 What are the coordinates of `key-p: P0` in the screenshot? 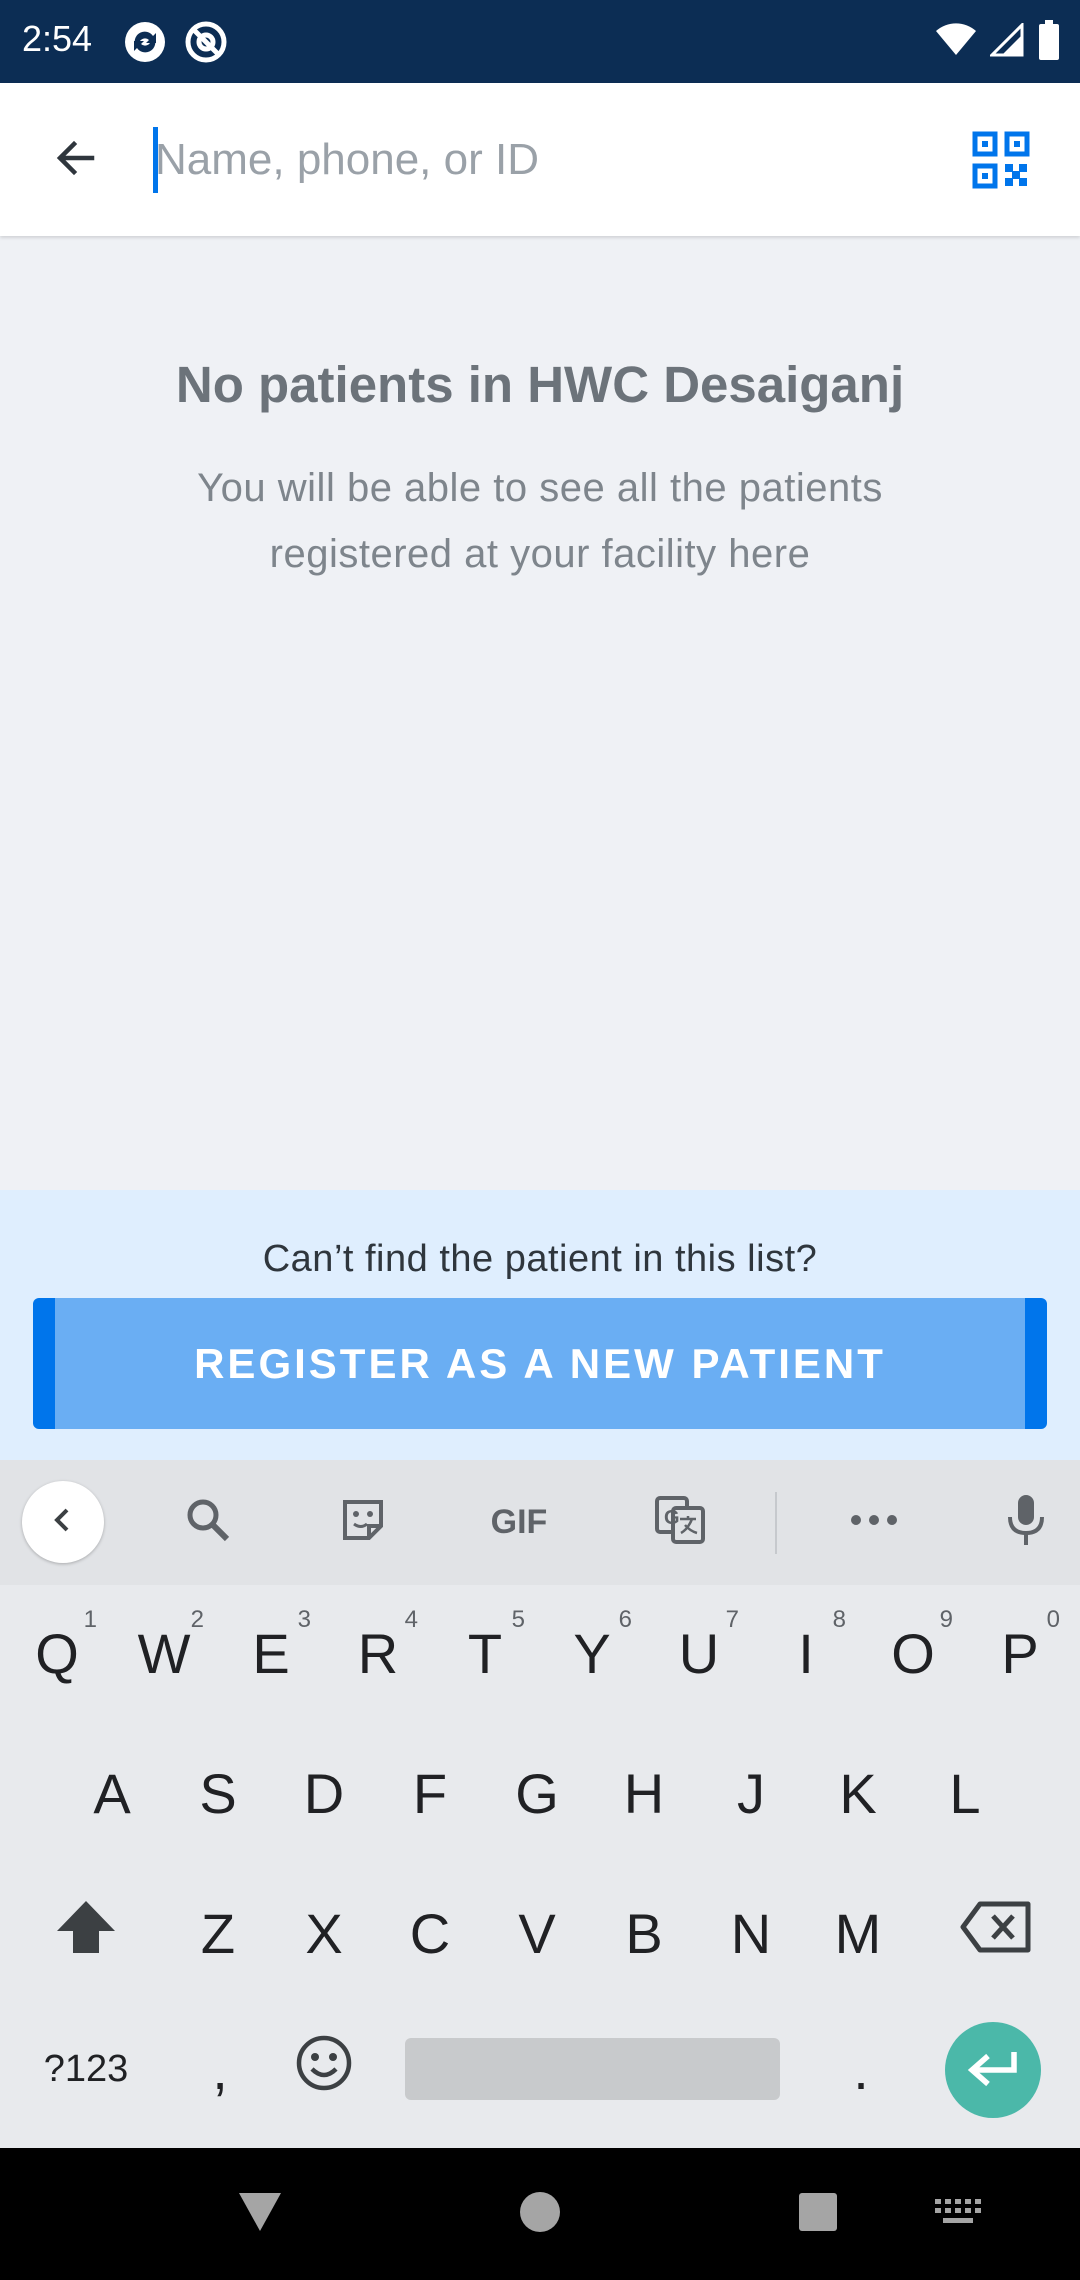 It's located at (1020, 1653).